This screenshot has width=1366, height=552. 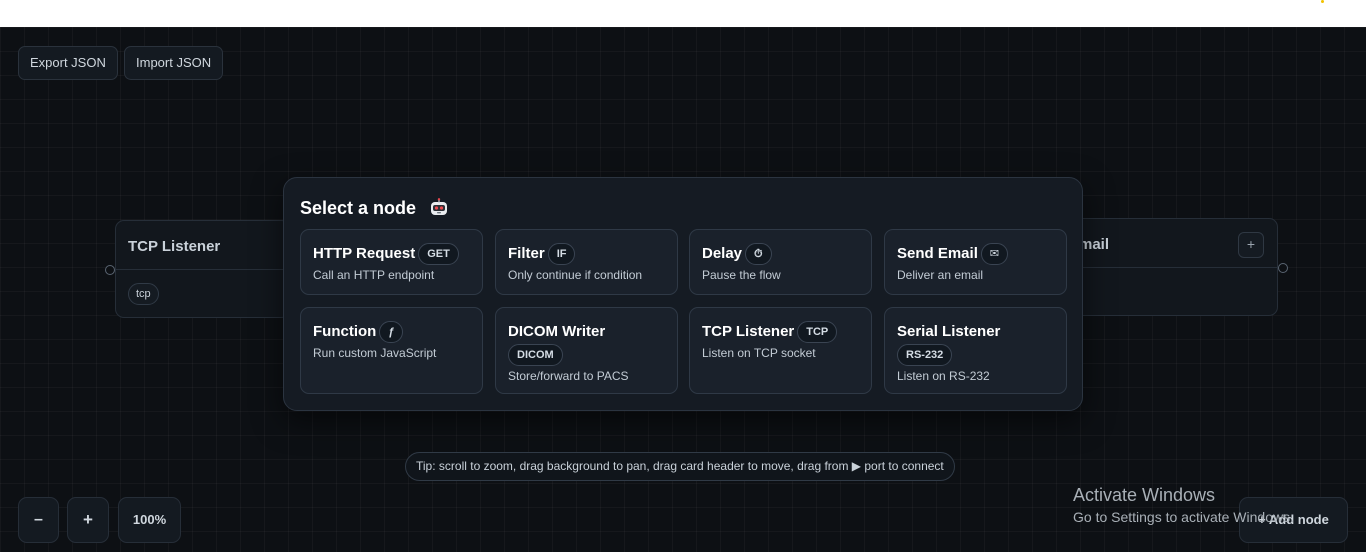 What do you see at coordinates (722, 254) in the screenshot?
I see `node-name: Delay` at bounding box center [722, 254].